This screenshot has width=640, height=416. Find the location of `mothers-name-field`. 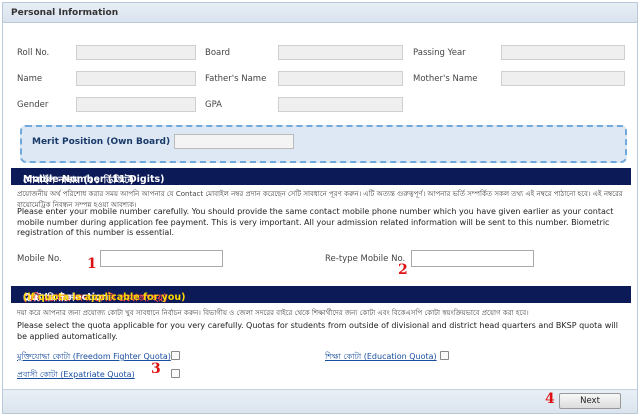

mothers-name-field is located at coordinates (563, 78).